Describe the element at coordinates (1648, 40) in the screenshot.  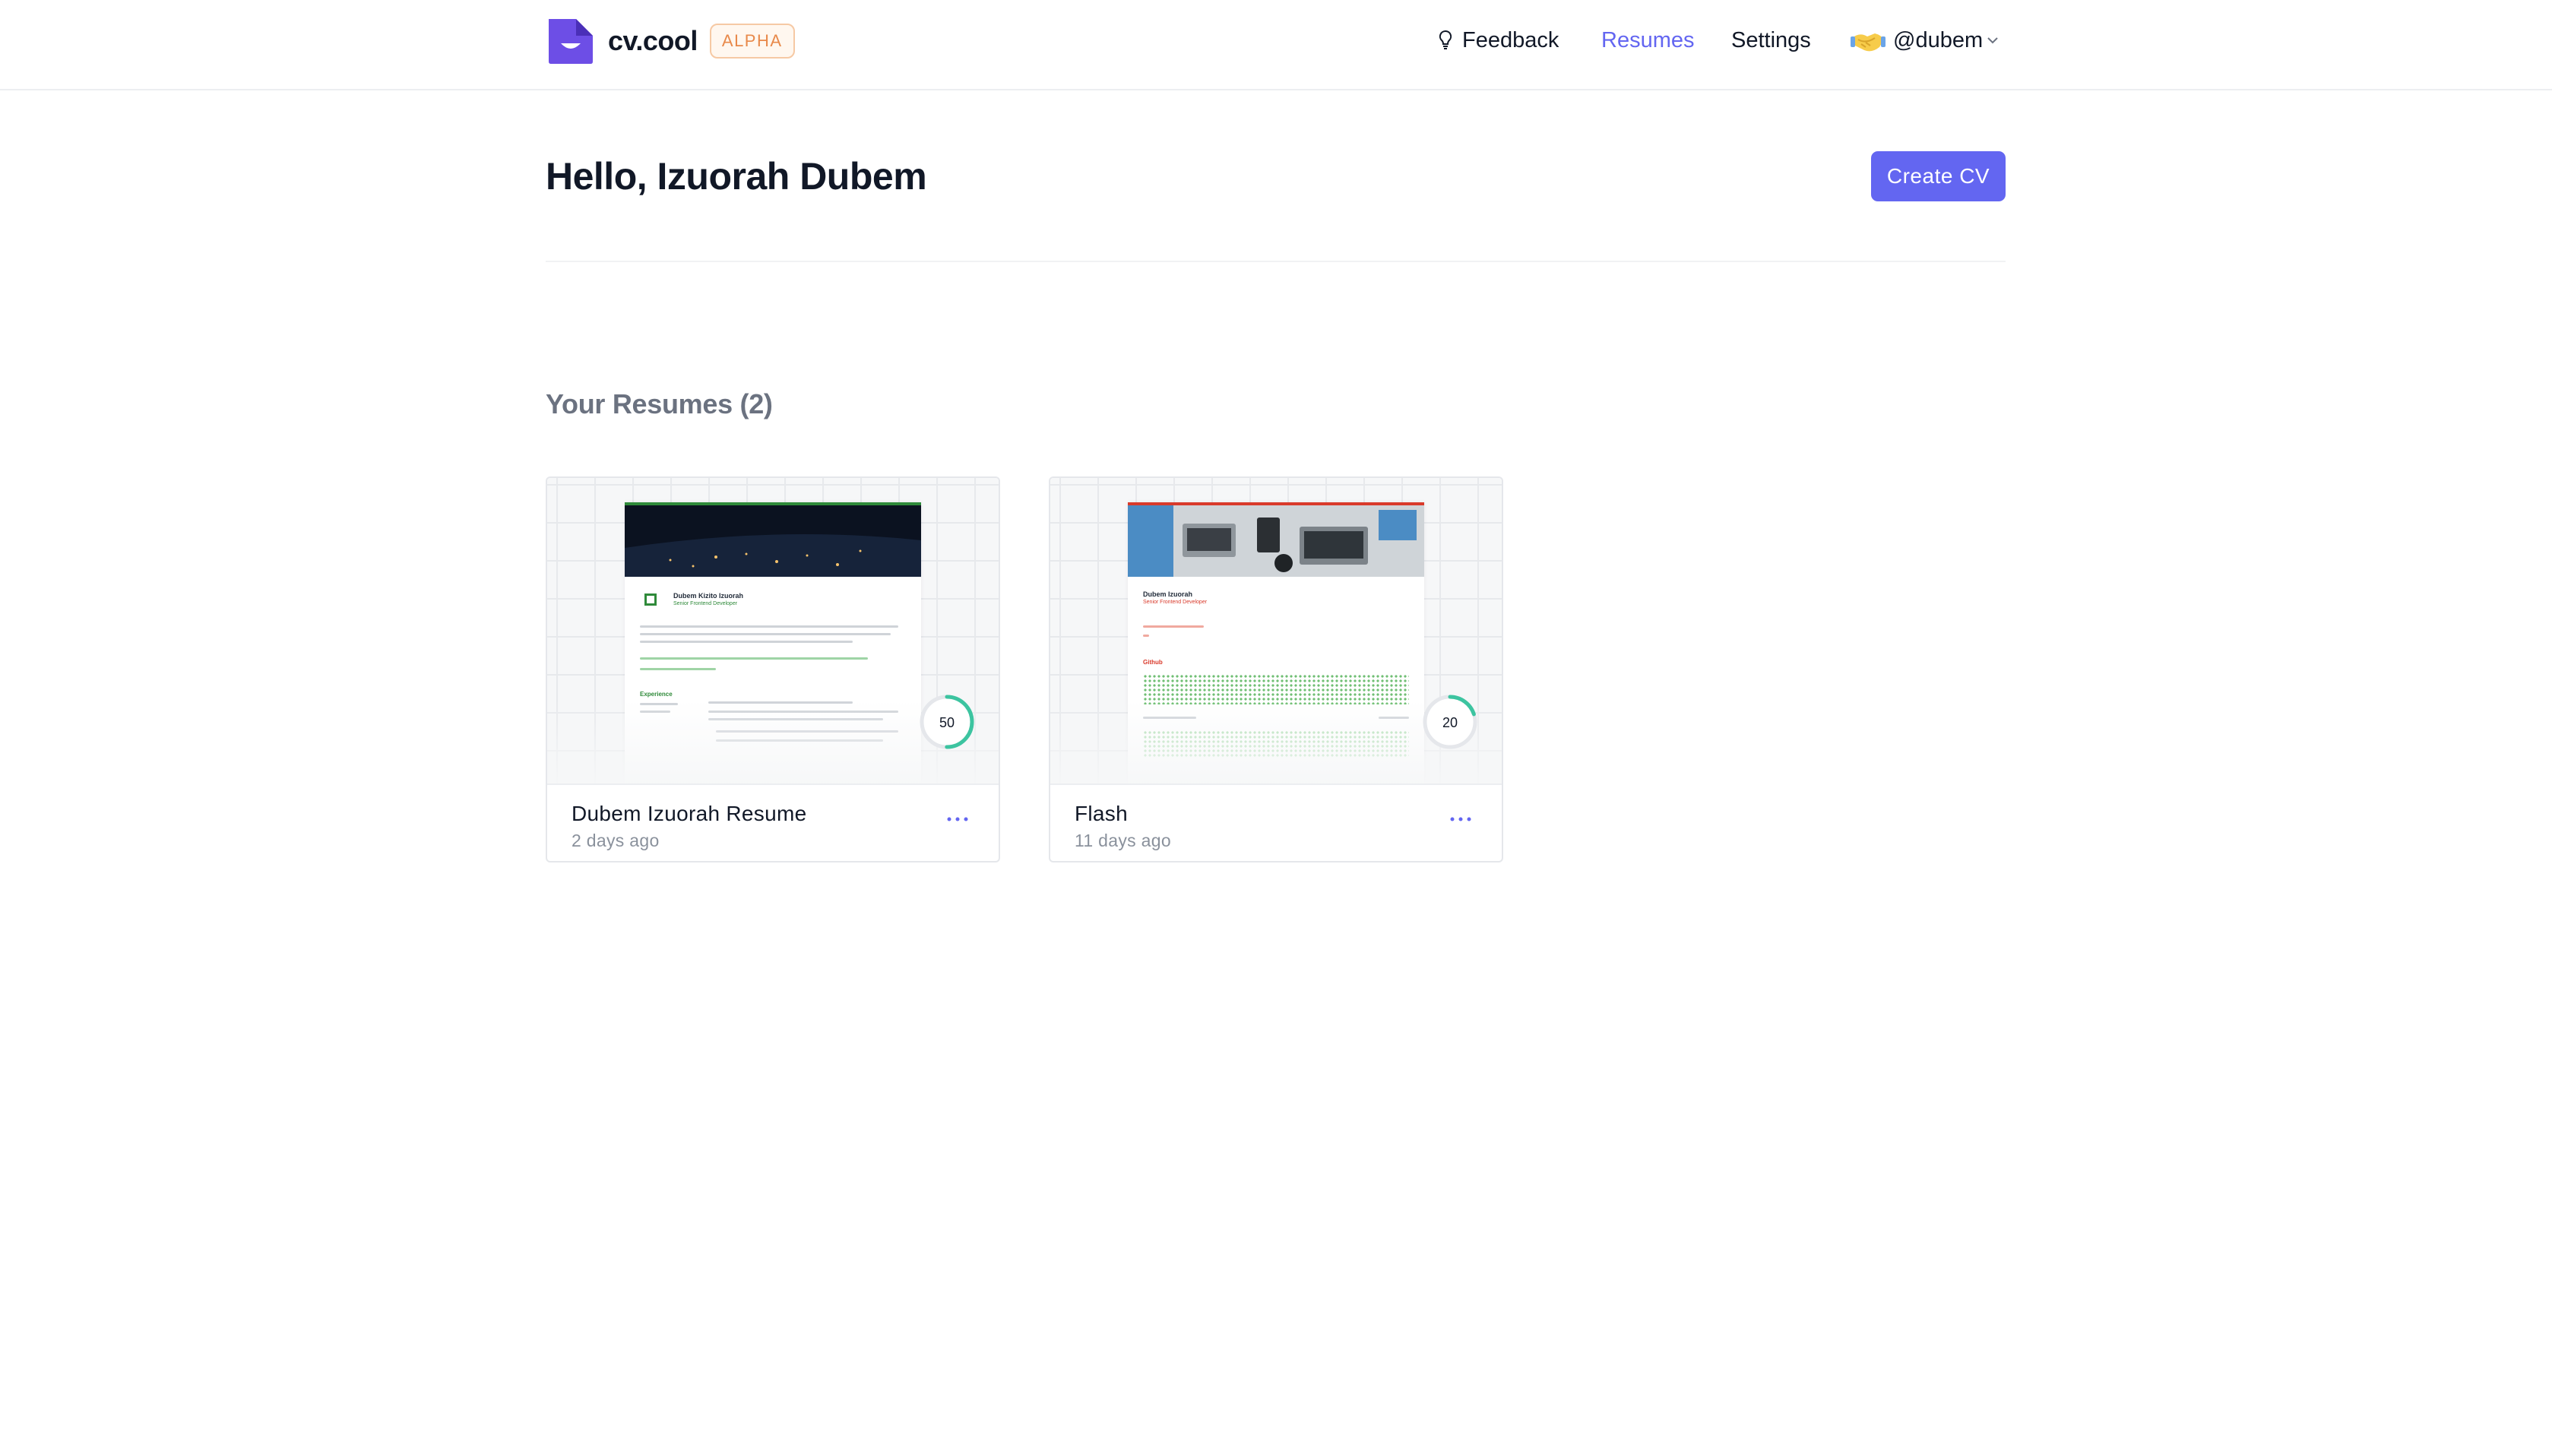
I see `nav-resumes: Resumes` at that location.